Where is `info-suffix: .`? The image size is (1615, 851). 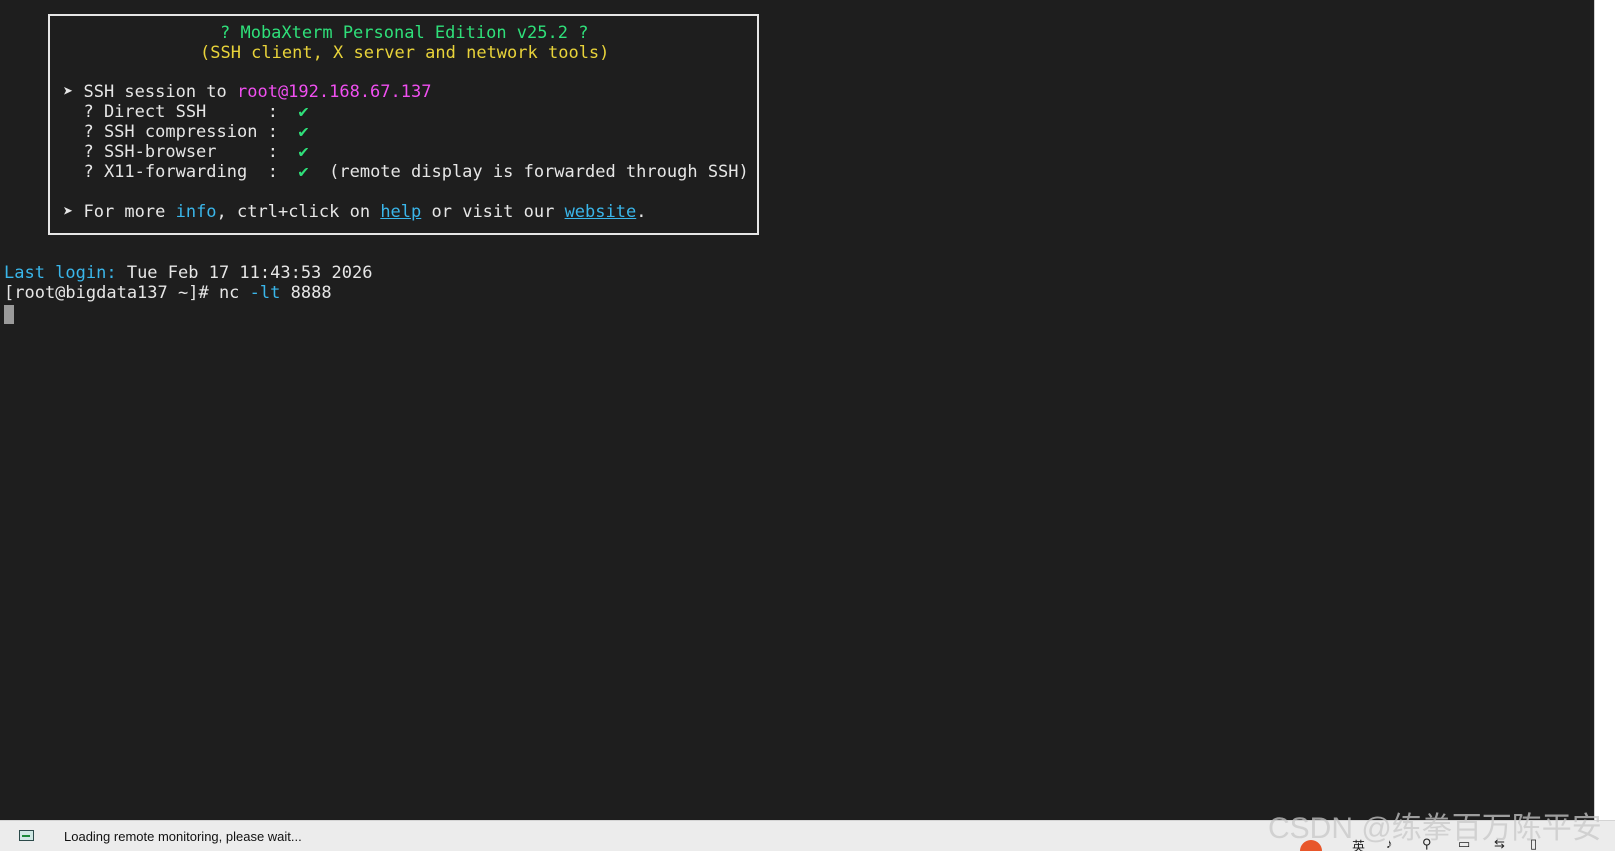 info-suffix: . is located at coordinates (641, 212).